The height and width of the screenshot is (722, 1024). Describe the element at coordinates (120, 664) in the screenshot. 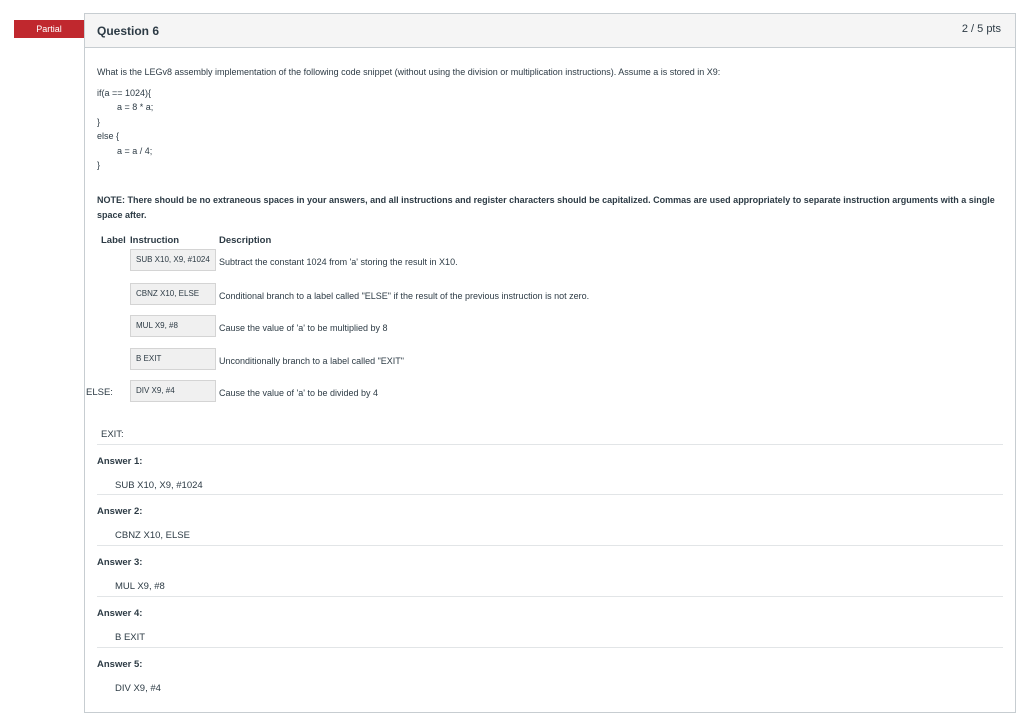

I see `answer-label: Answer 5:` at that location.